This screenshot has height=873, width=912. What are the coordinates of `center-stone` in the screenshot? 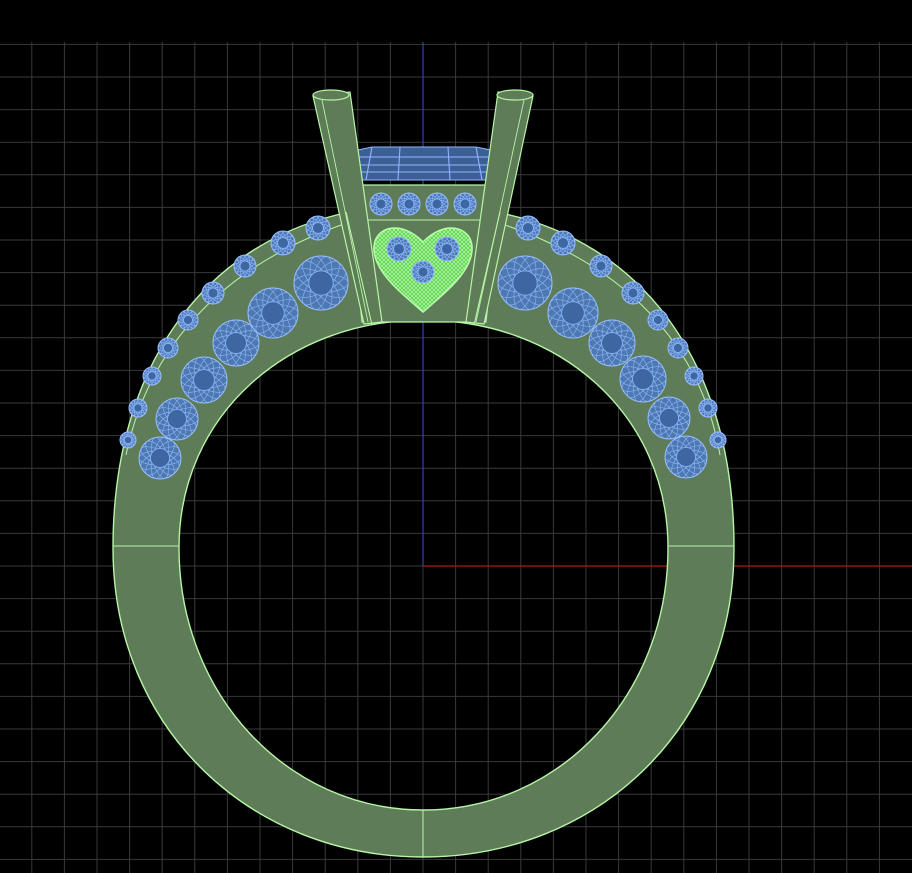 It's located at (424, 163).